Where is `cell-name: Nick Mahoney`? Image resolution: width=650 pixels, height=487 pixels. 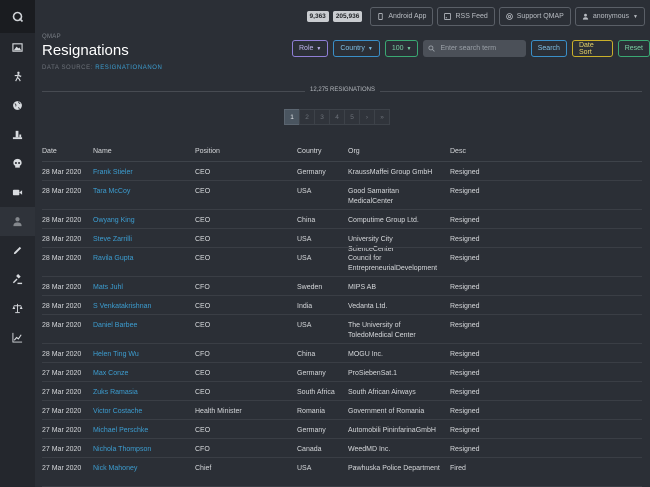
cell-name: Nick Mahoney is located at coordinates (115, 469).